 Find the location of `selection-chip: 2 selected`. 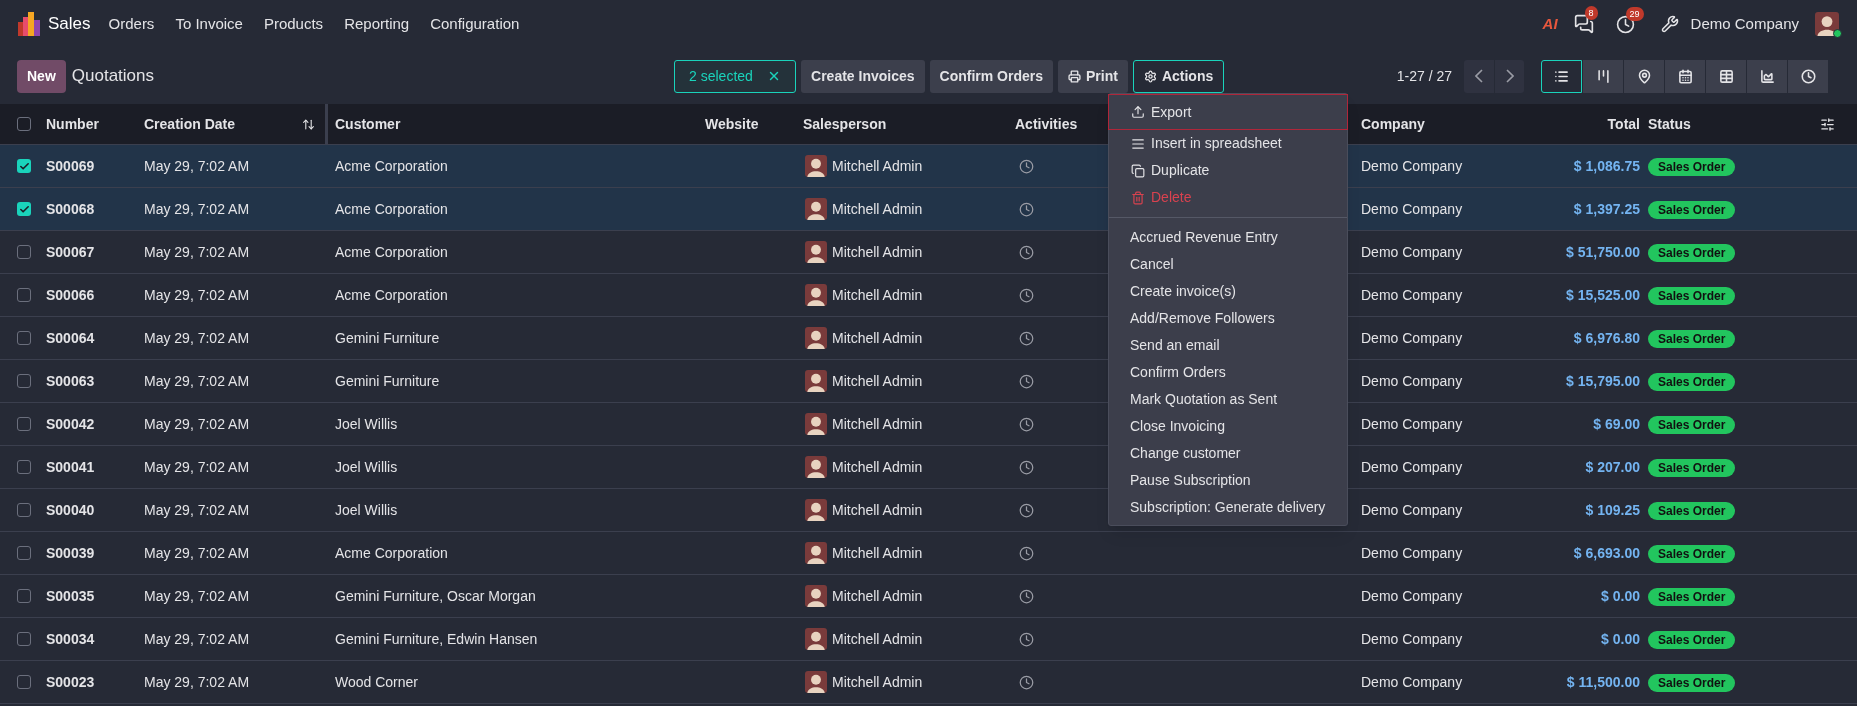

selection-chip: 2 selected is located at coordinates (735, 76).